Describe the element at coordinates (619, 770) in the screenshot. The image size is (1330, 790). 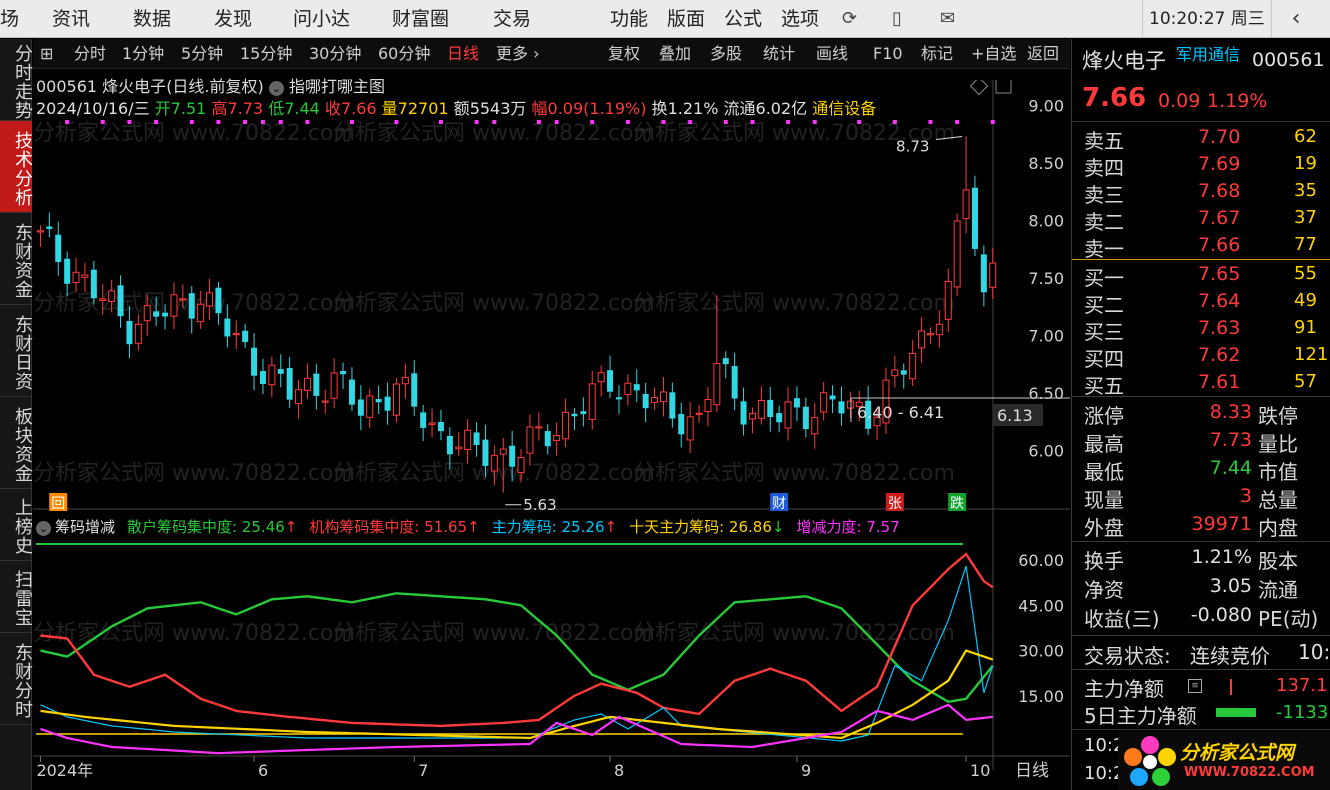
I see `time-label: 8` at that location.